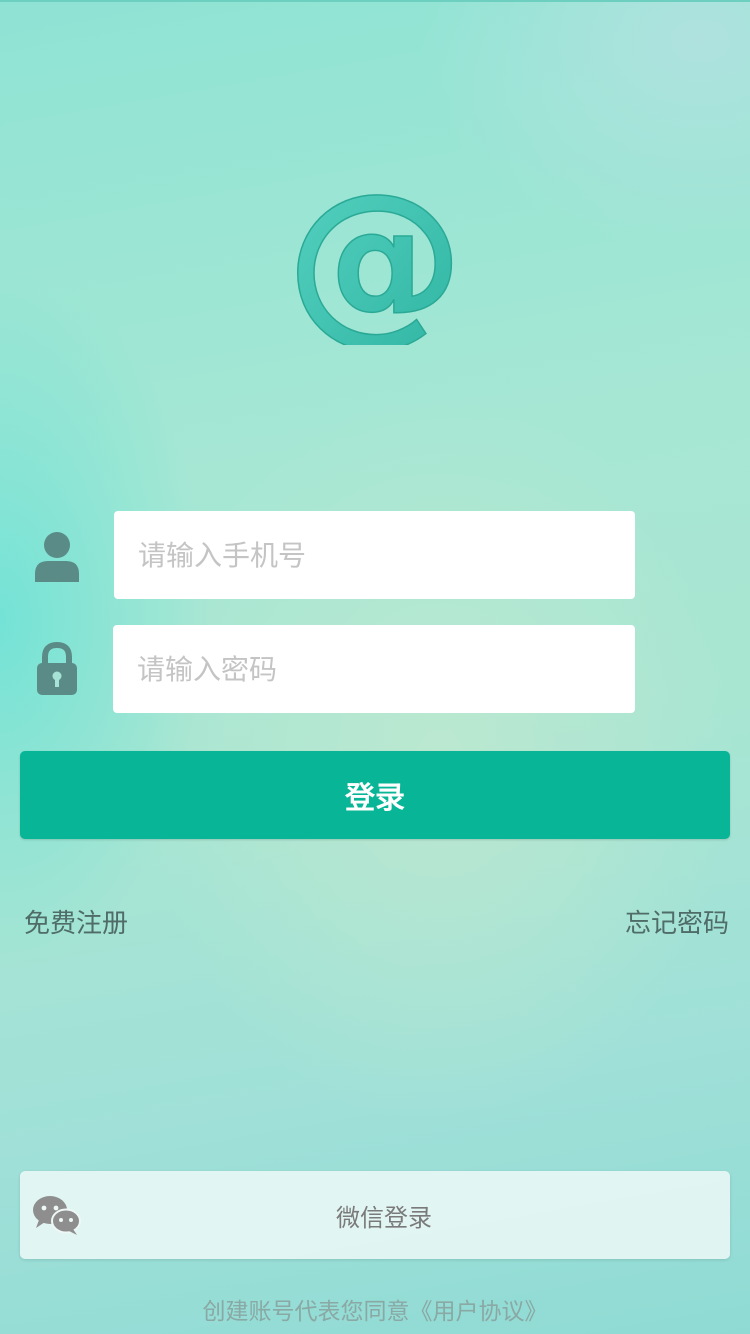 The height and width of the screenshot is (1334, 750). I want to click on phone-field-container, so click(374, 555).